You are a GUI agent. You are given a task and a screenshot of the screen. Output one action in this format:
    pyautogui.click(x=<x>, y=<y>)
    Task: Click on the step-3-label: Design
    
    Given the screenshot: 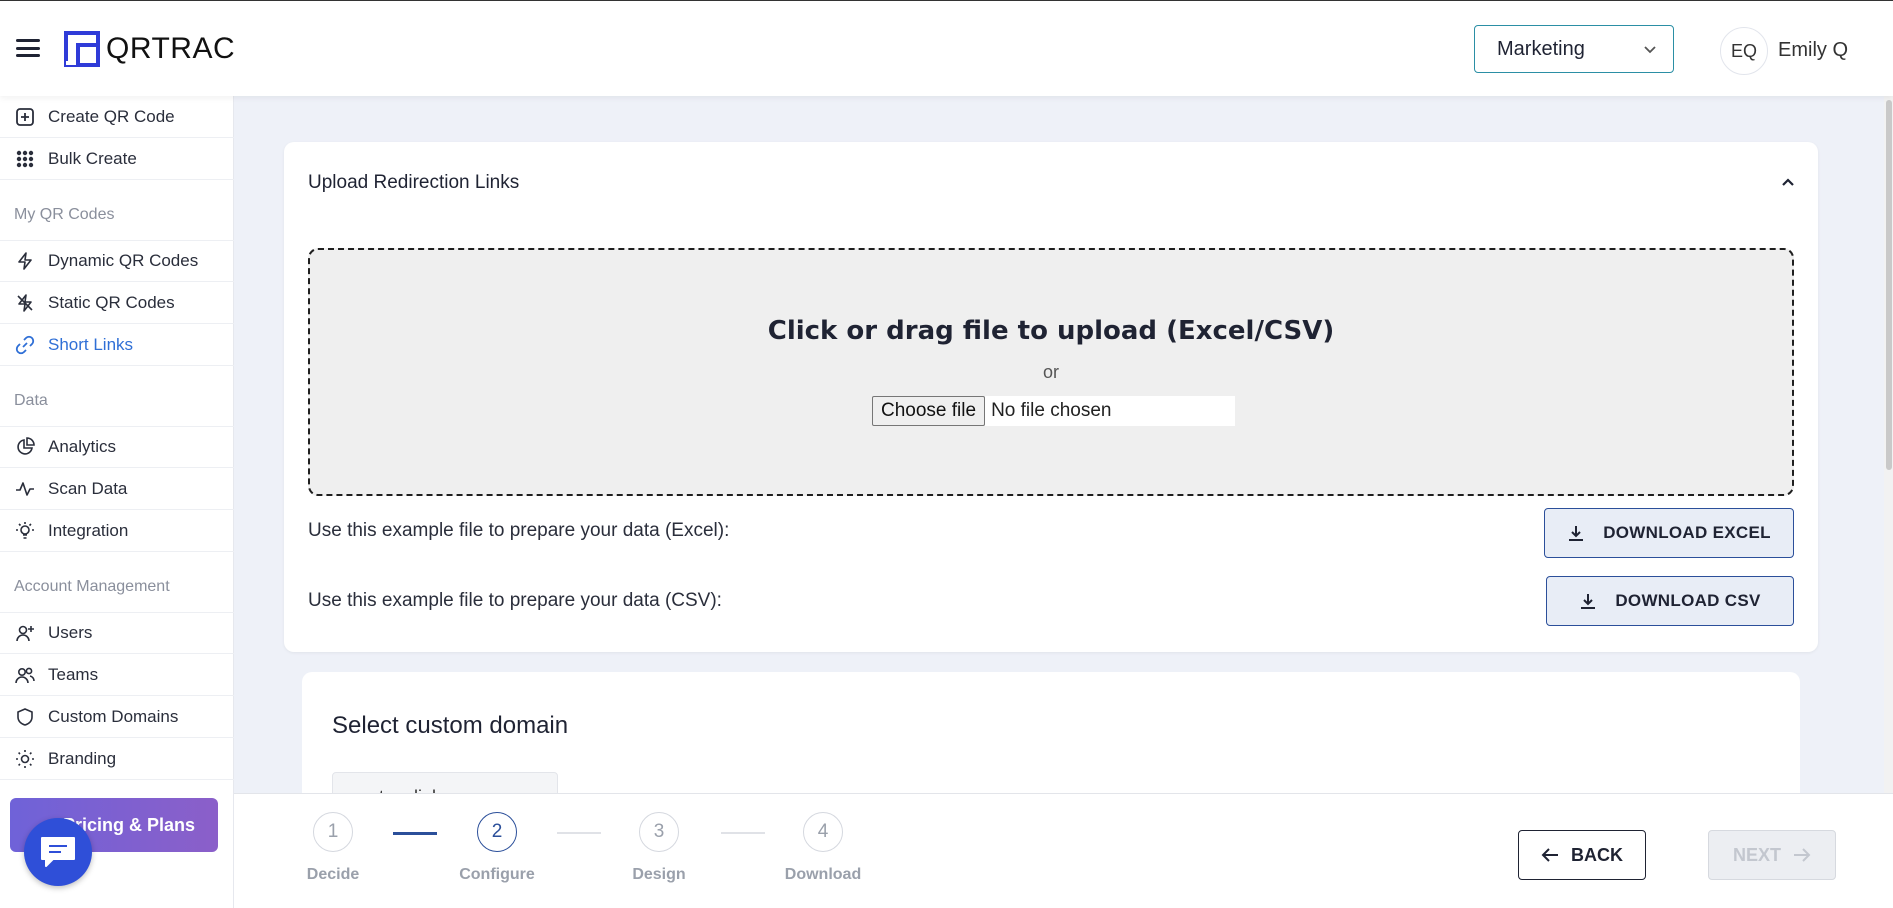 What is the action you would take?
    pyautogui.click(x=659, y=874)
    